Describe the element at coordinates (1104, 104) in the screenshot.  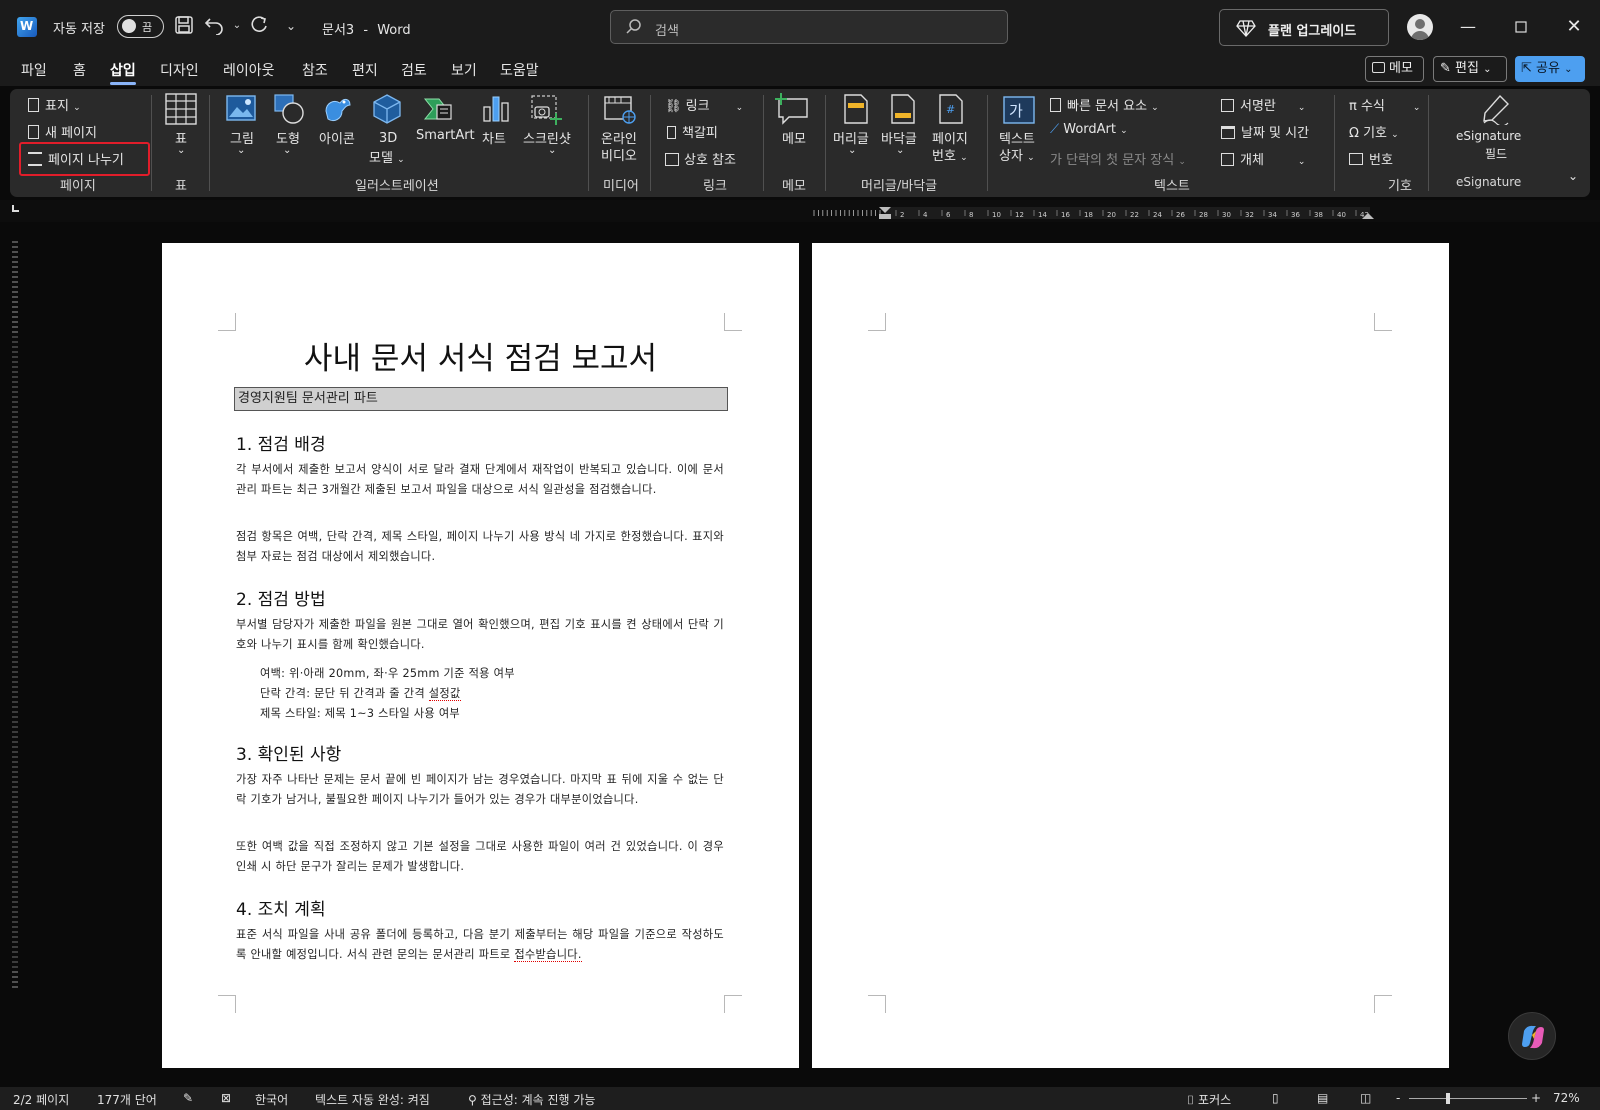
I see `quick-parts-button: 빠른 문서 요소 ⌄` at that location.